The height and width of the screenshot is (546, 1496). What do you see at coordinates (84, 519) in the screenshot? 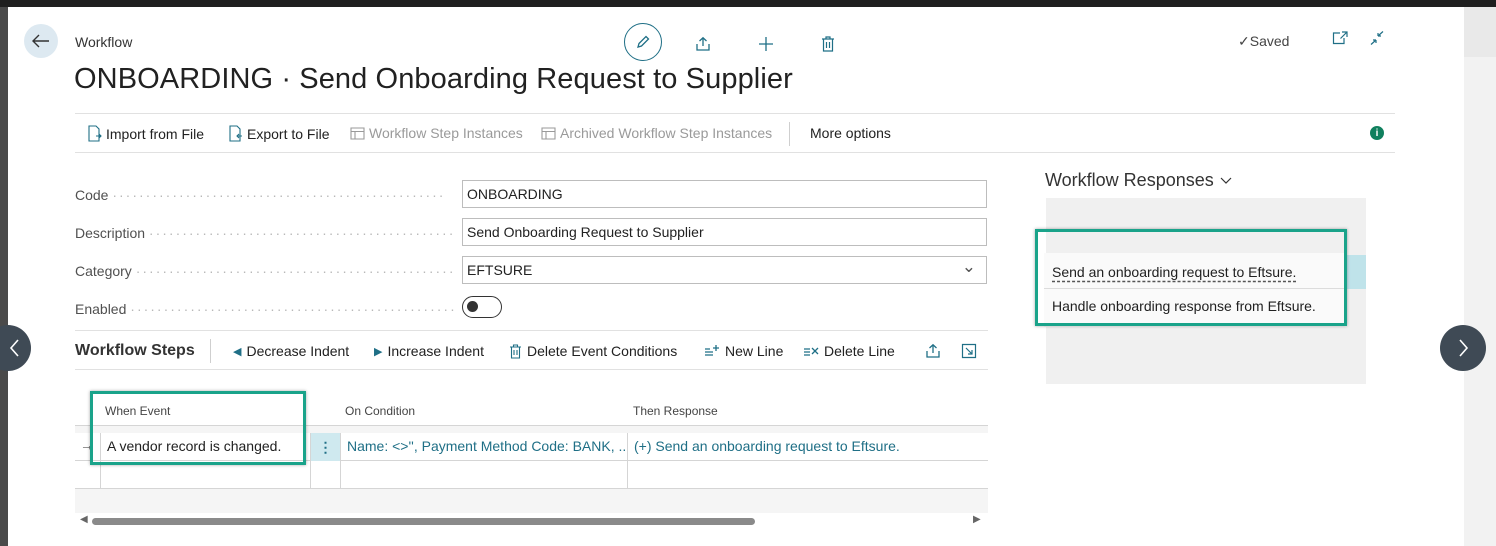
I see `scroll-left-icon: ◀` at bounding box center [84, 519].